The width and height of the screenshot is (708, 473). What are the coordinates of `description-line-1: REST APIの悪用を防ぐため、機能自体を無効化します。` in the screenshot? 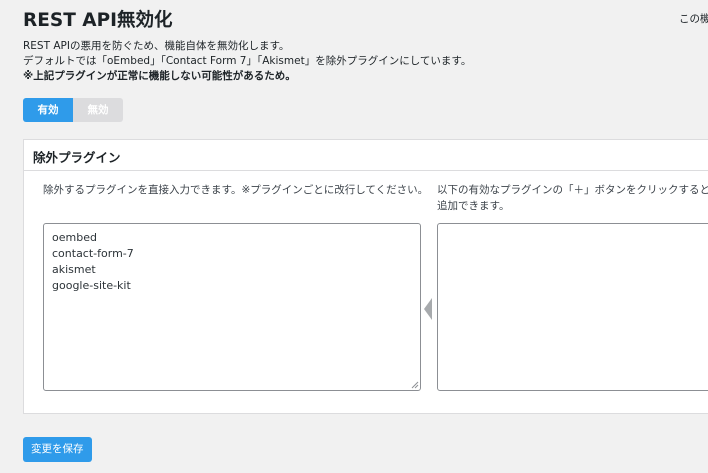 It's located at (156, 46).